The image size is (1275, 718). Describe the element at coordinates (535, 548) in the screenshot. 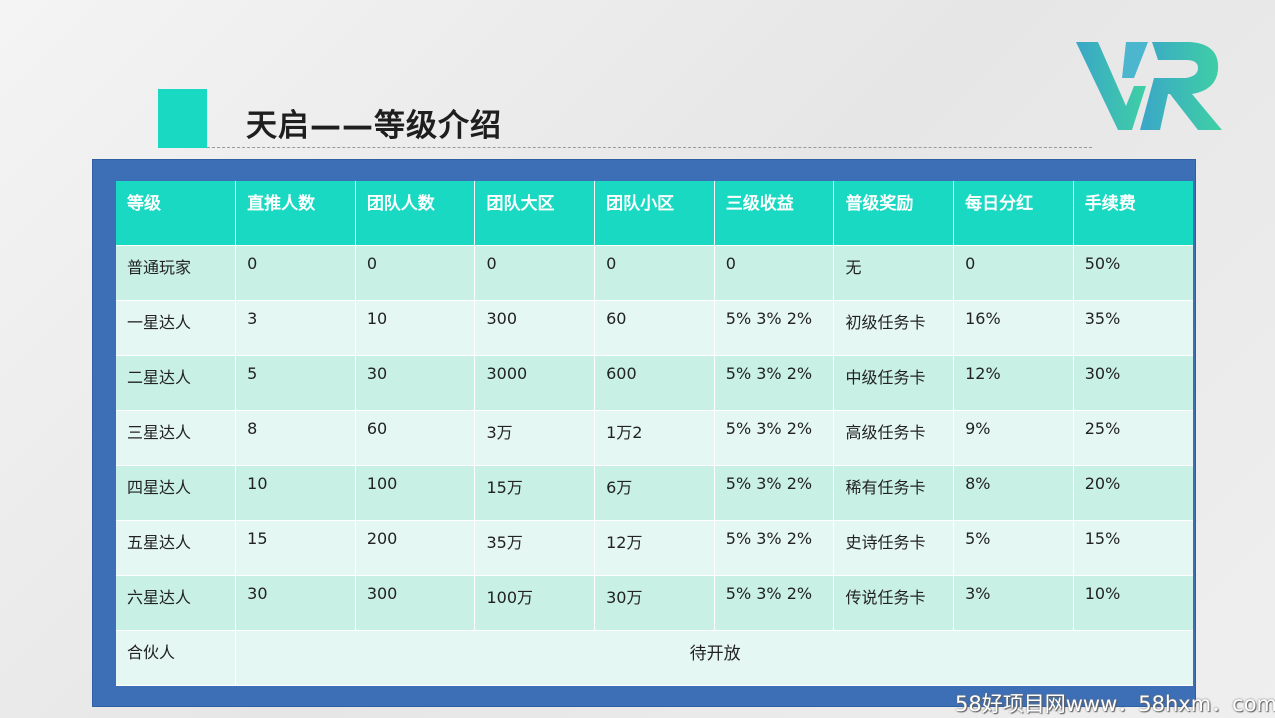

I see `table-cell: 35万` at that location.